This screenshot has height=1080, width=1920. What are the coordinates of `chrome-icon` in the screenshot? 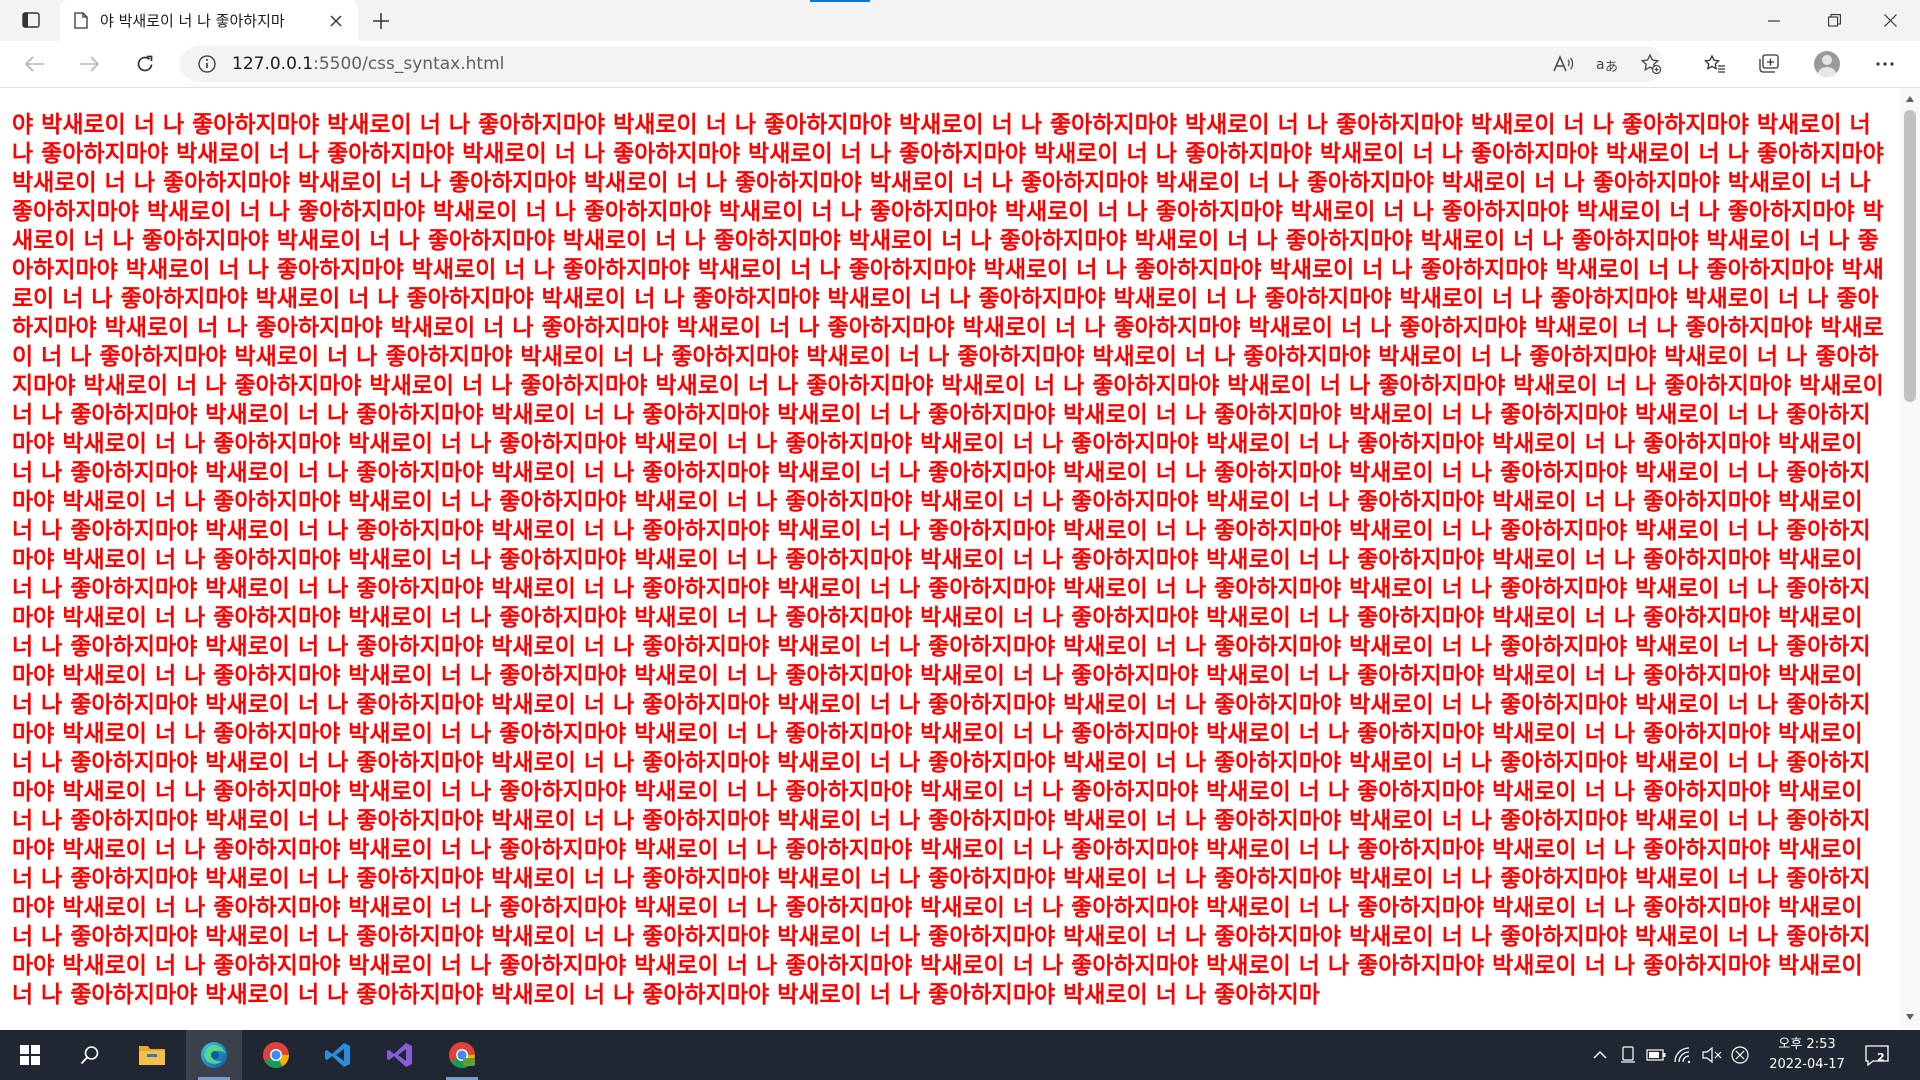 It's located at (276, 1055).